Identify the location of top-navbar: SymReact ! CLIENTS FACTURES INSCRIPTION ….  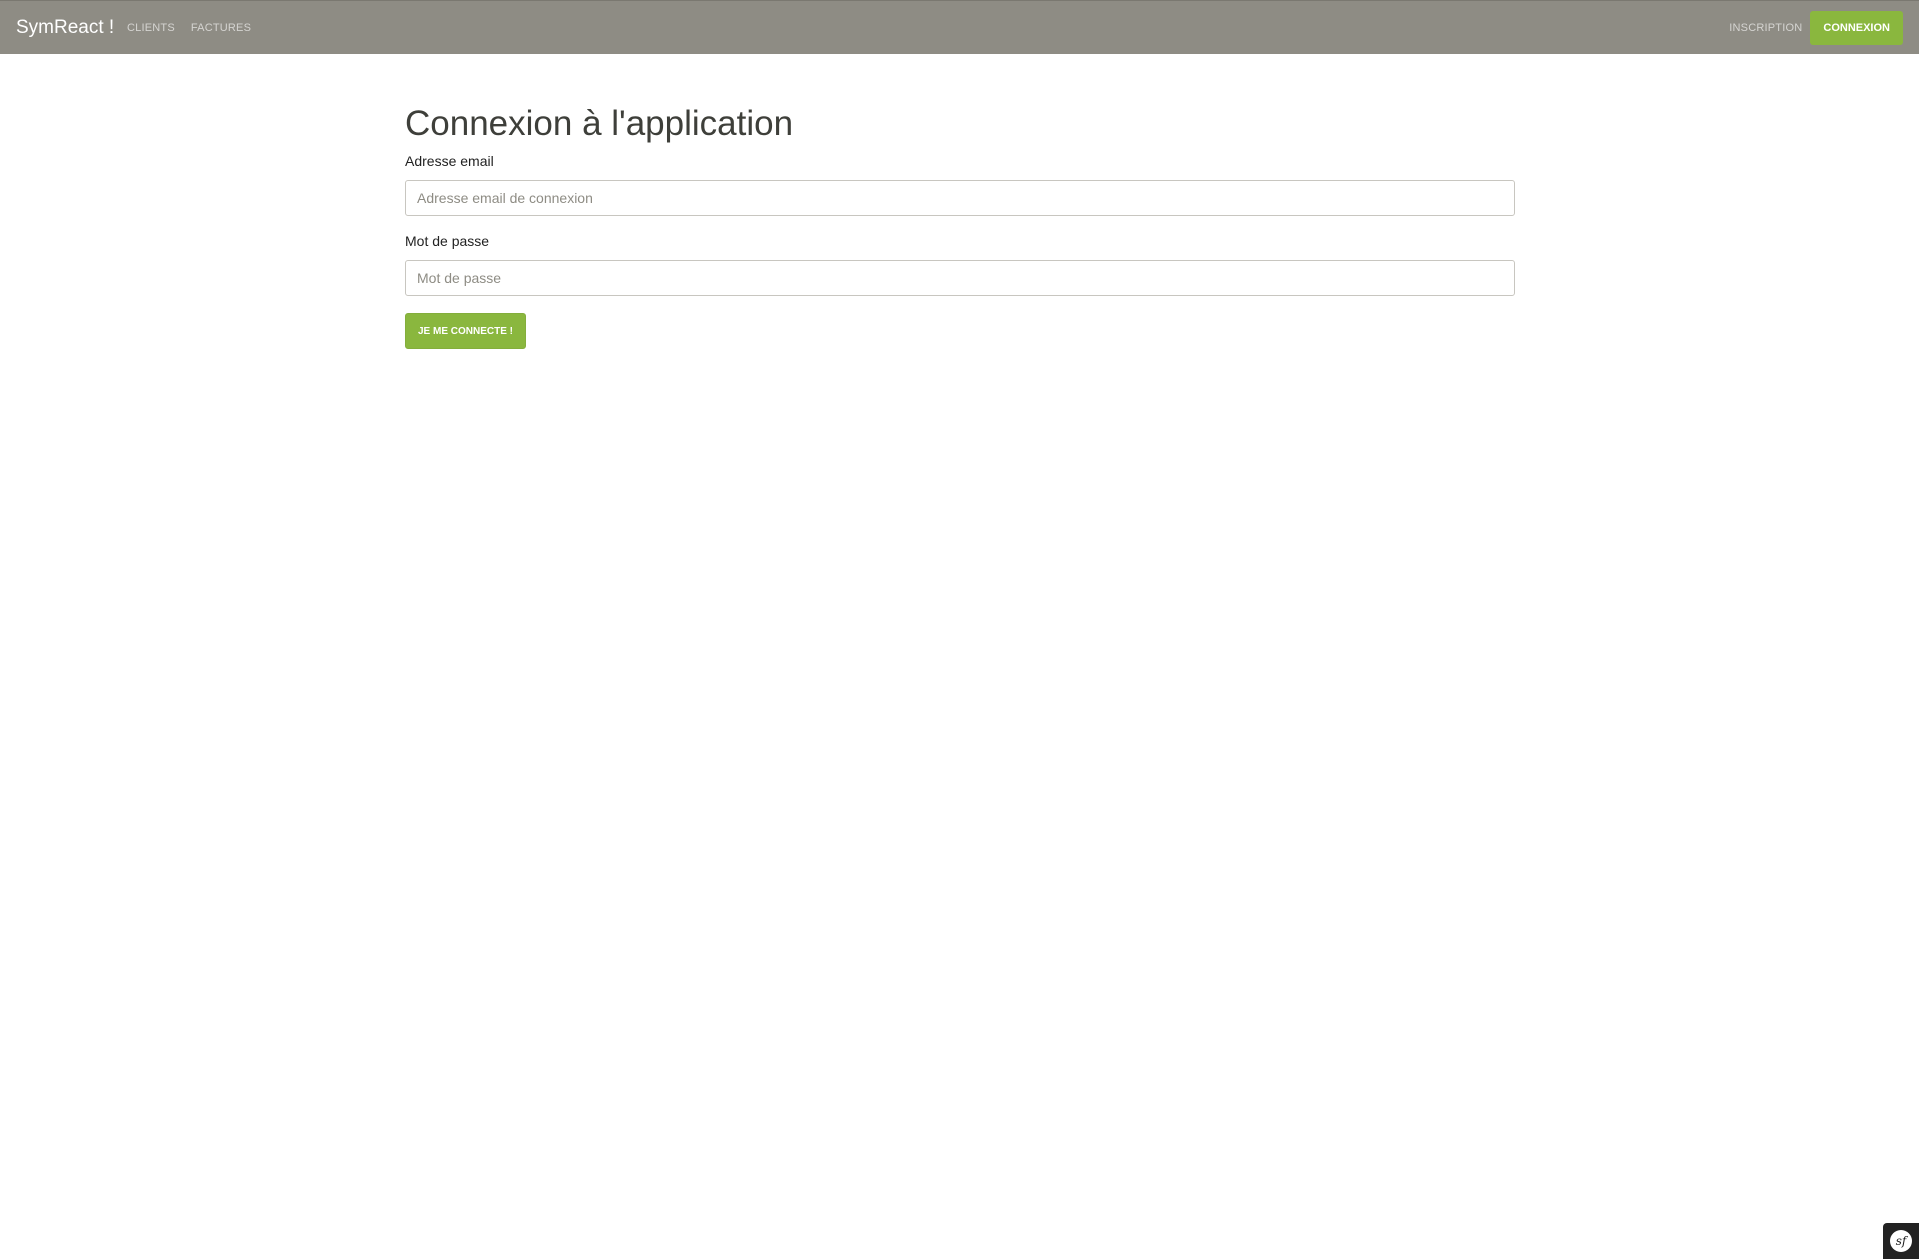
(959, 27).